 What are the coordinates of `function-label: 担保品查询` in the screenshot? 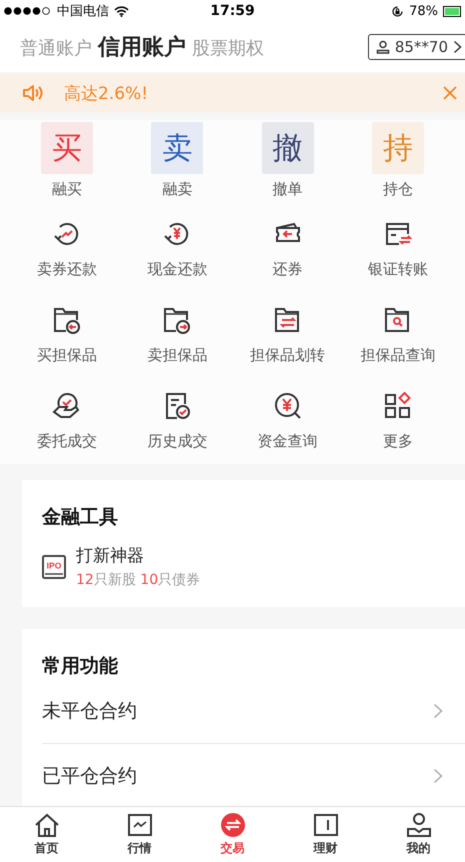 It's located at (398, 355).